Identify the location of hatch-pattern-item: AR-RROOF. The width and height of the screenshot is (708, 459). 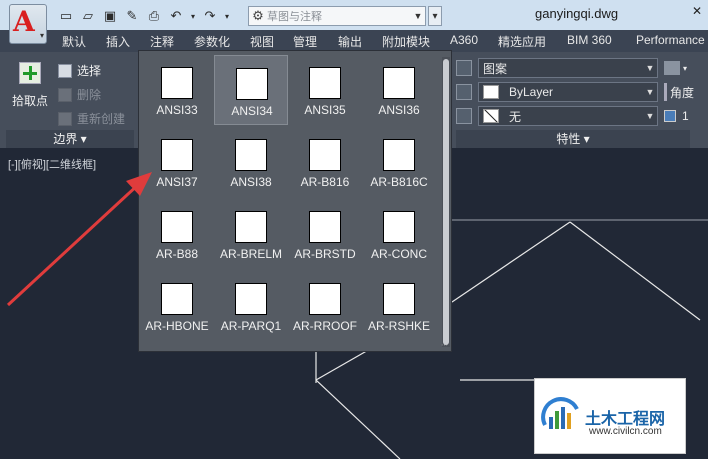
(325, 306).